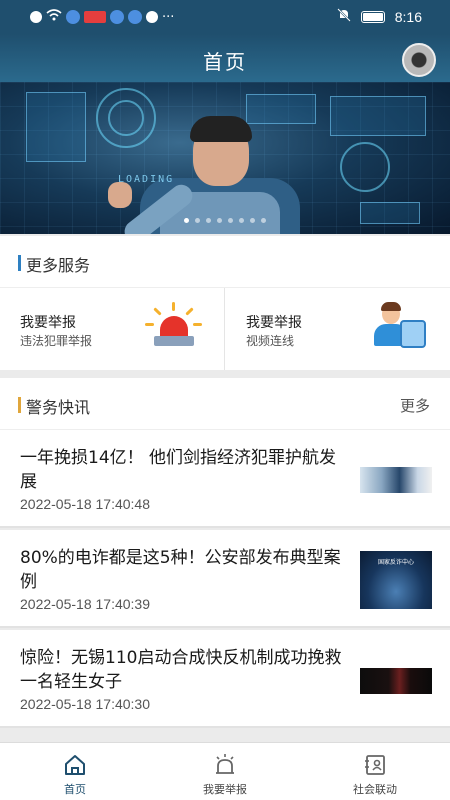  I want to click on status-right: 8:16, so click(379, 16).